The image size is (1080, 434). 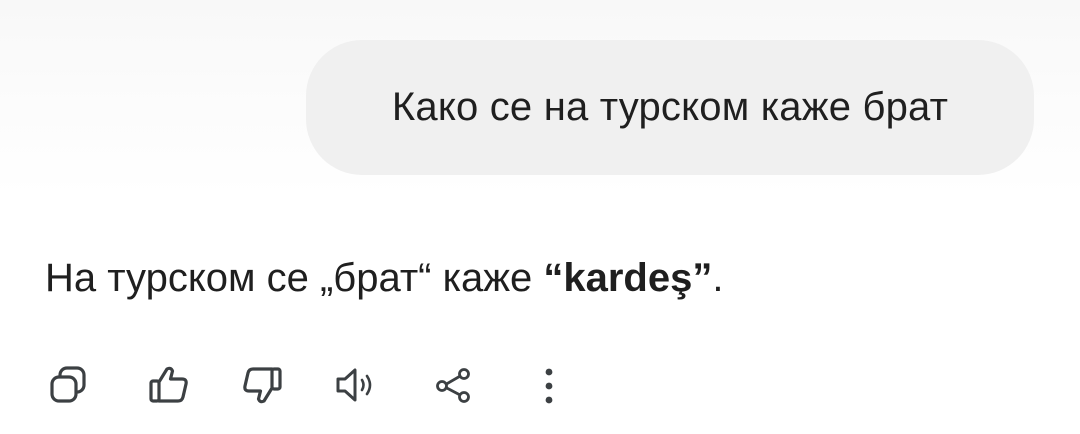 I want to click on read-aloud-button, so click(x=356, y=385).